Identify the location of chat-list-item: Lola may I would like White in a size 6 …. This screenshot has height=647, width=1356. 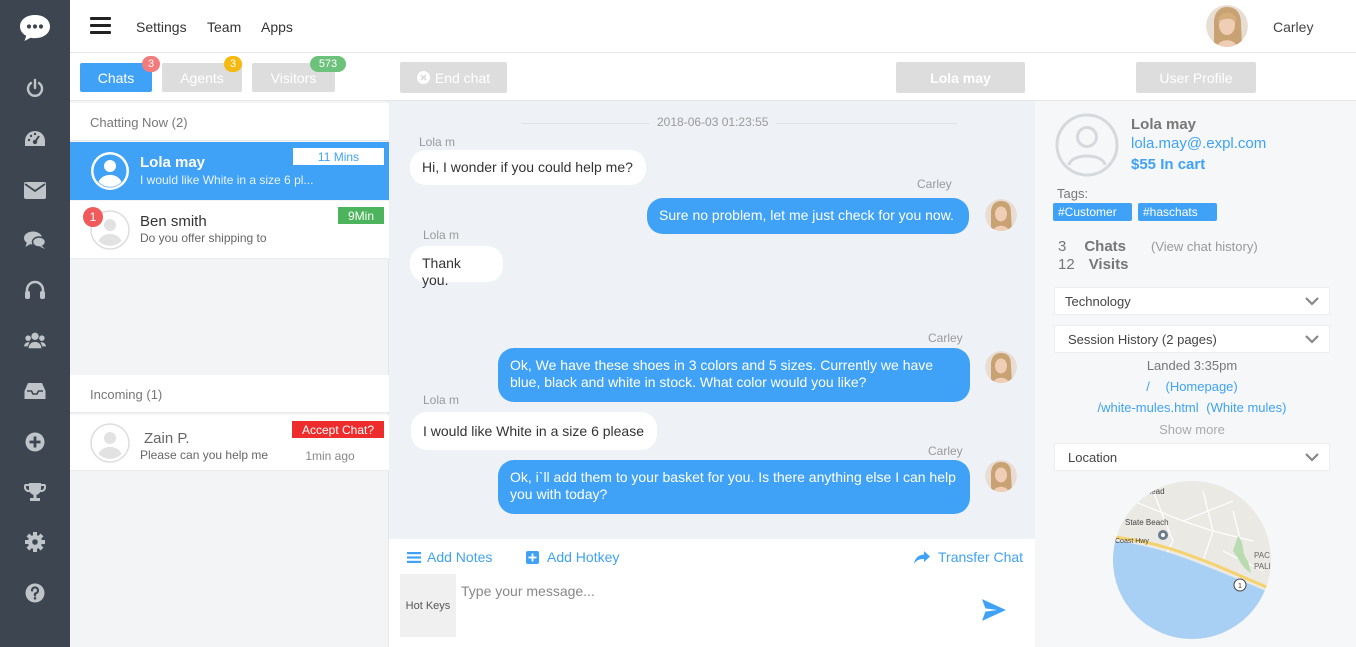
(229, 171).